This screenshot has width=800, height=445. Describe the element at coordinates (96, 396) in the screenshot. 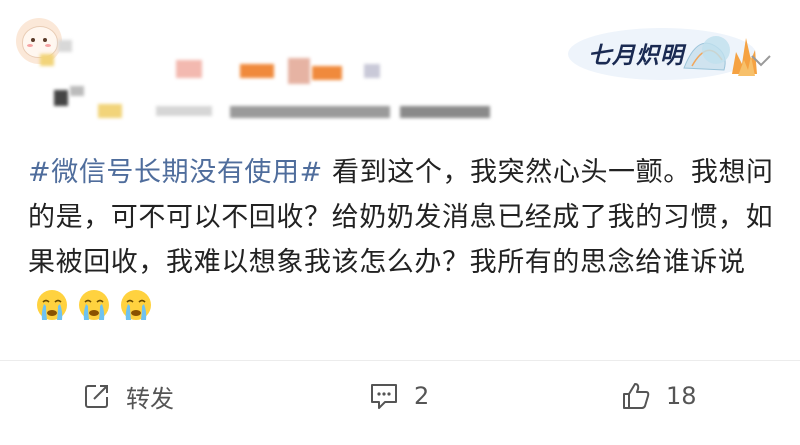

I see `repost-icon` at that location.